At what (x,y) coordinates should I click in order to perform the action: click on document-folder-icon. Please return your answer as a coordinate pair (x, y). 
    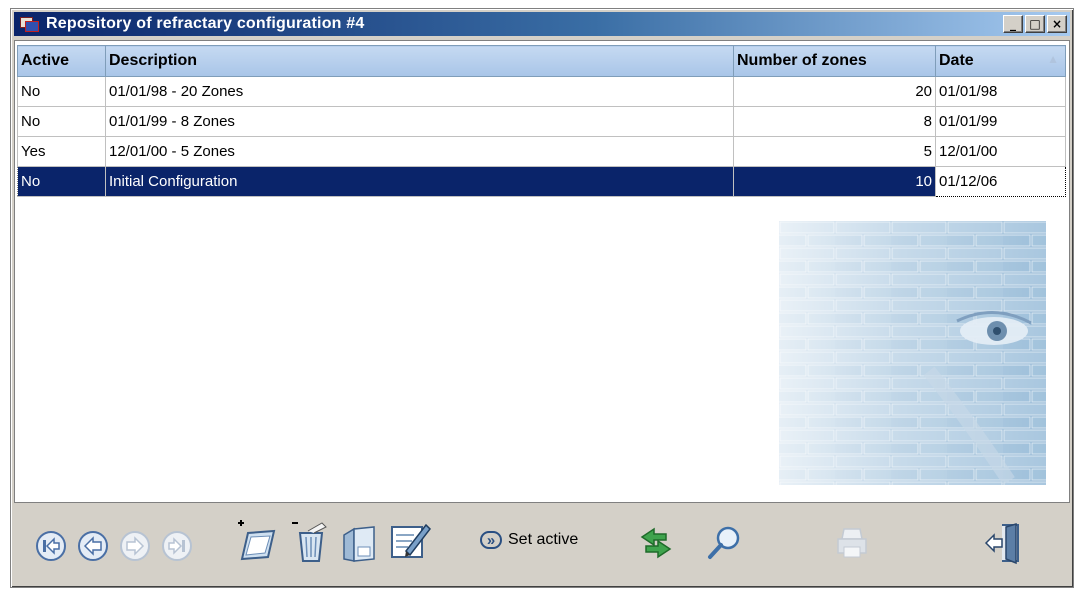
    Looking at the image, I should click on (359, 544).